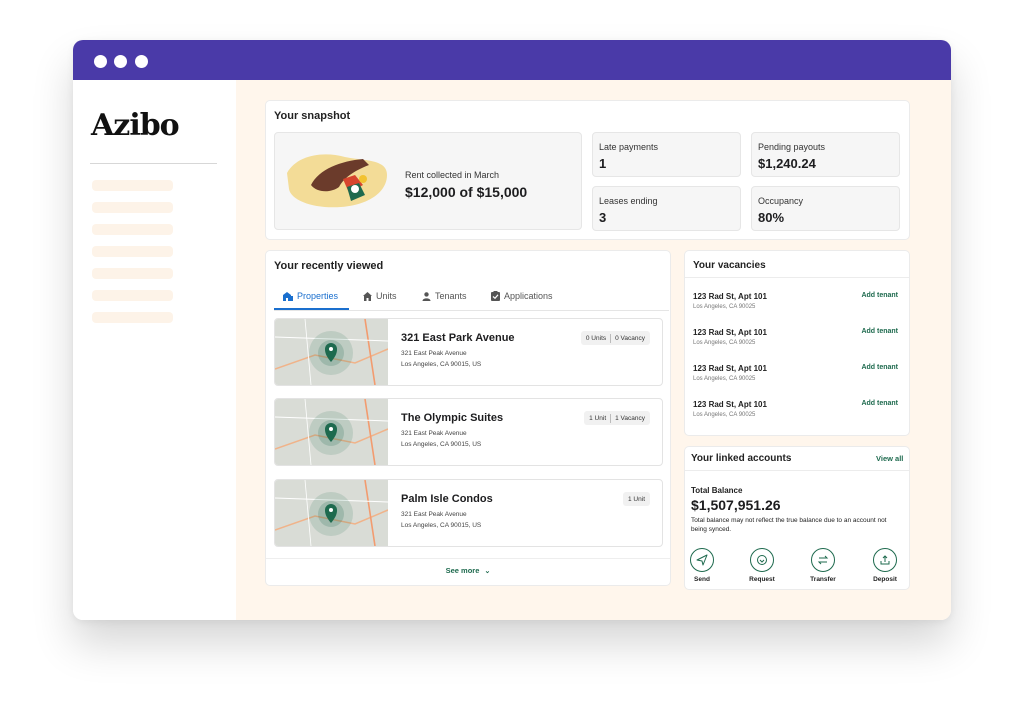 Image resolution: width=1024 pixels, height=727 pixels. I want to click on stat-occupancy: Occupancy 80%, so click(825, 208).